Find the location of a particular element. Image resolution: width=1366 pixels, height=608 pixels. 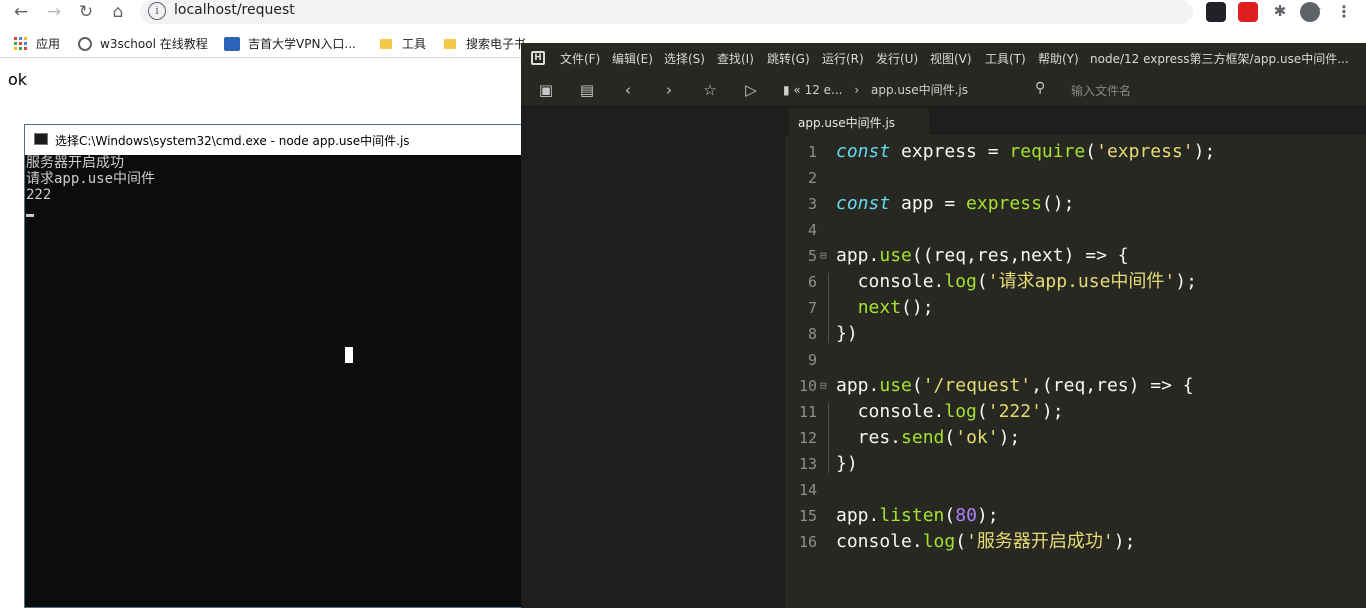

code-line: 10 ⊟ app.use('/request',(req,res) => { is located at coordinates (1075, 386).